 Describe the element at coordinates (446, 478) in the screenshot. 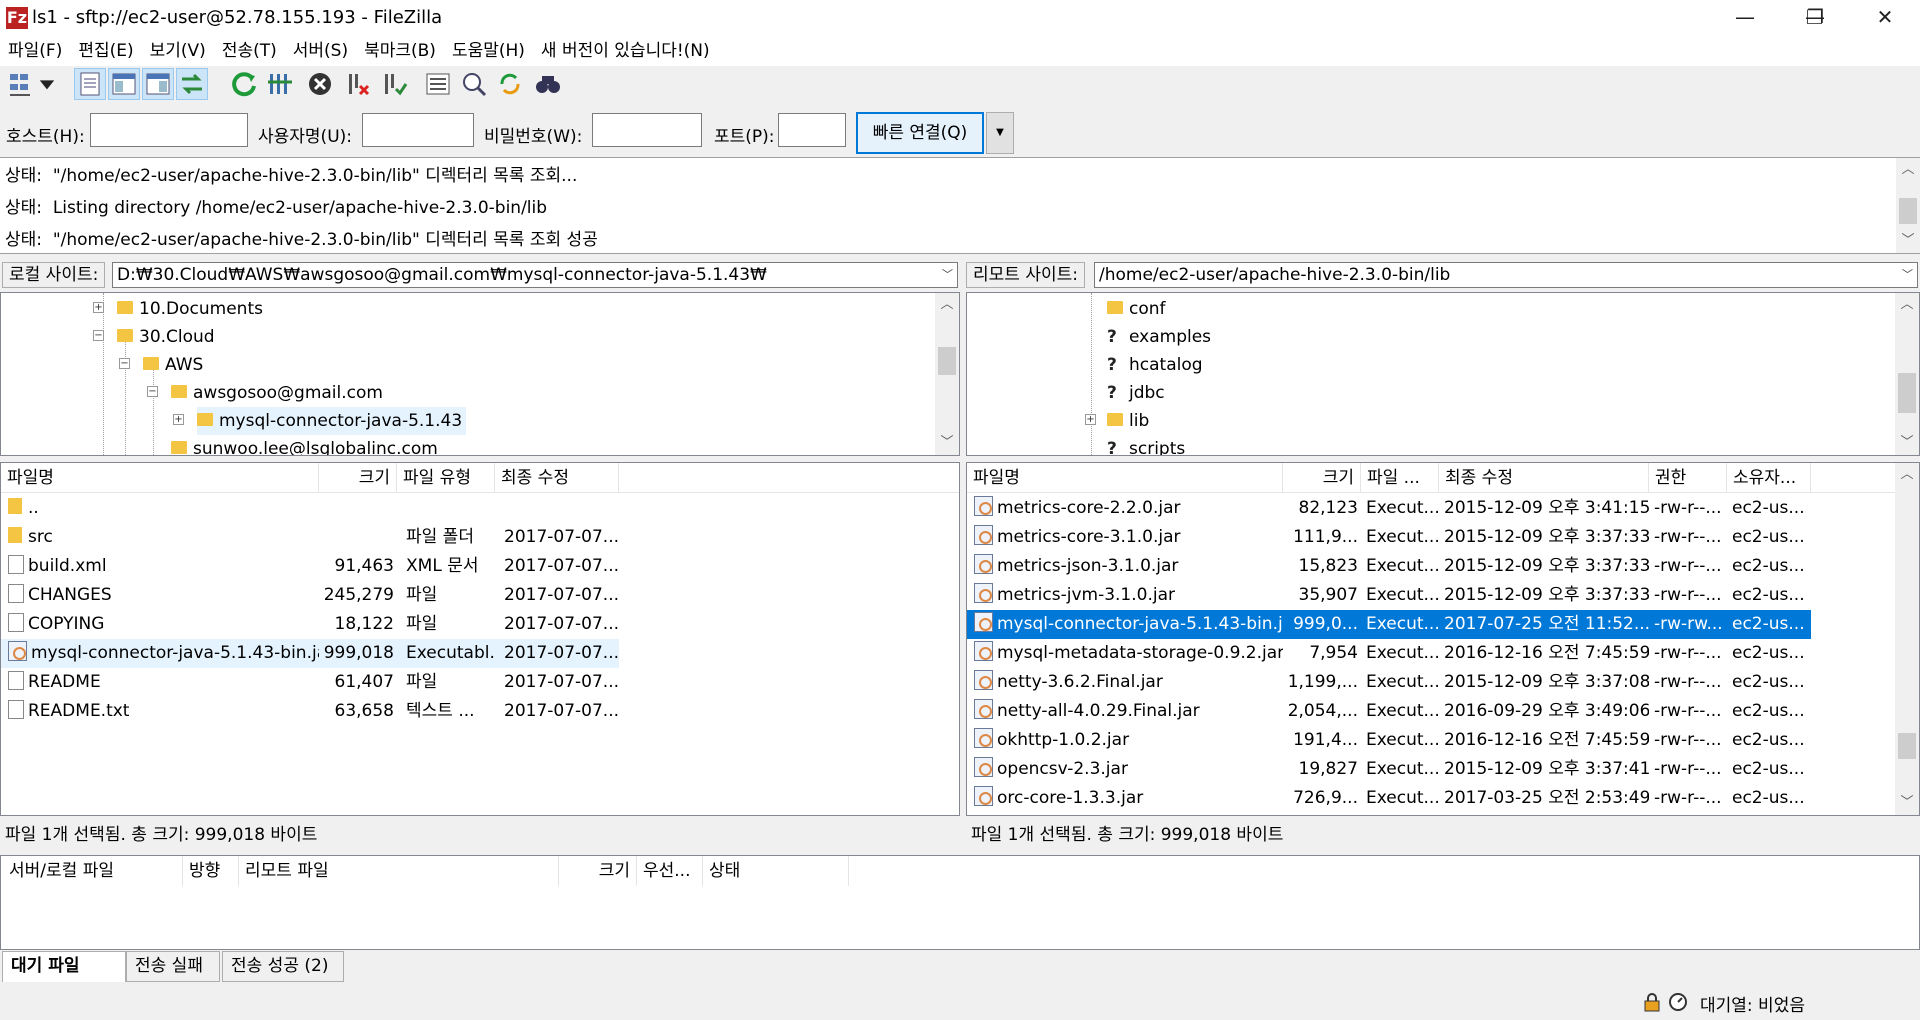

I see `column-header-type: 파일 유형` at that location.